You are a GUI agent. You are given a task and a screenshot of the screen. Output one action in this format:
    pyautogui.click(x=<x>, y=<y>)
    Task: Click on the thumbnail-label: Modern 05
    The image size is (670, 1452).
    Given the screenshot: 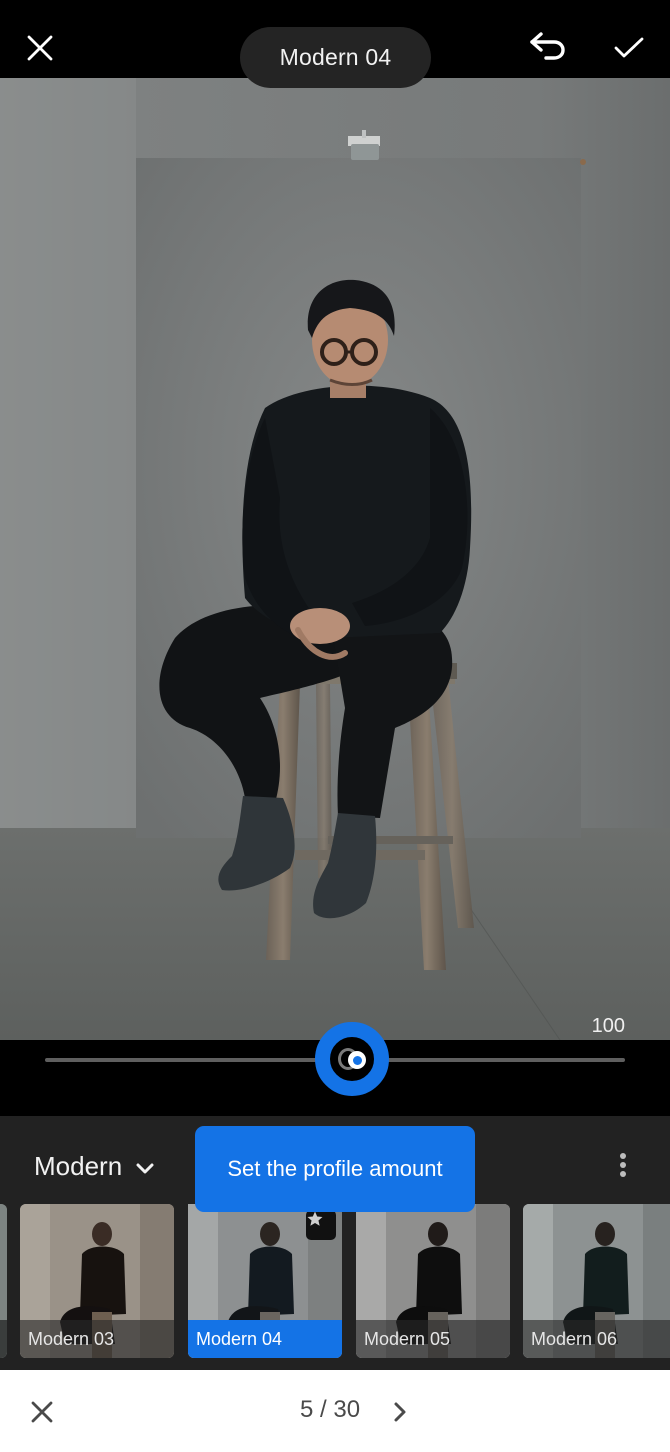 What is the action you would take?
    pyautogui.click(x=433, y=1339)
    